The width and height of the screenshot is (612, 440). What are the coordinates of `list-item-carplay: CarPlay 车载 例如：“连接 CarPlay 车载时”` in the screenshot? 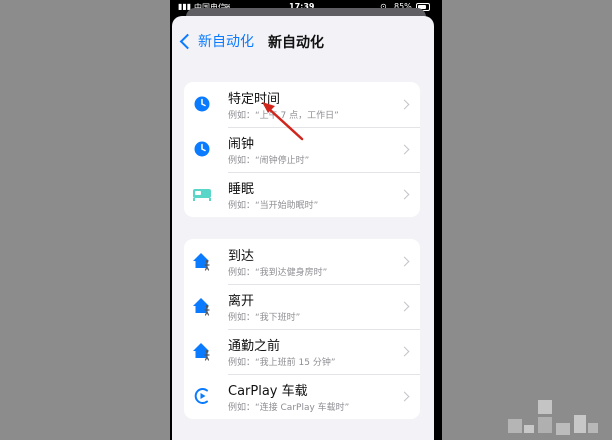 It's located at (302, 396).